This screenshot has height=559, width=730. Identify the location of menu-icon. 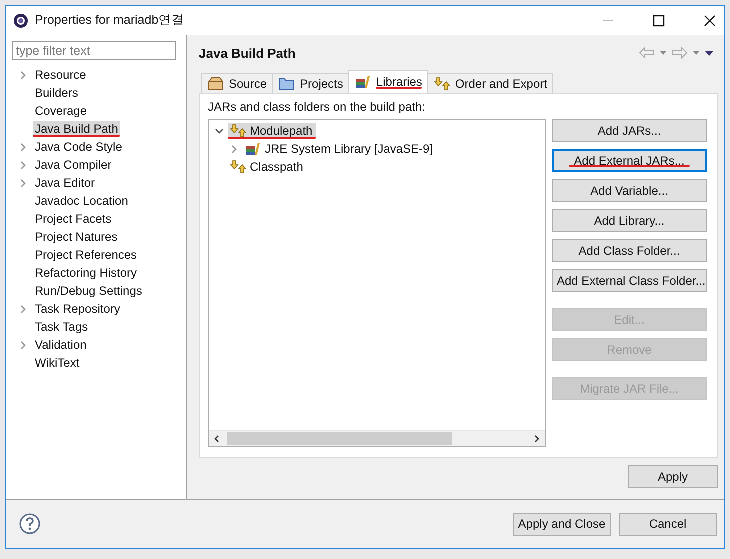
(709, 53).